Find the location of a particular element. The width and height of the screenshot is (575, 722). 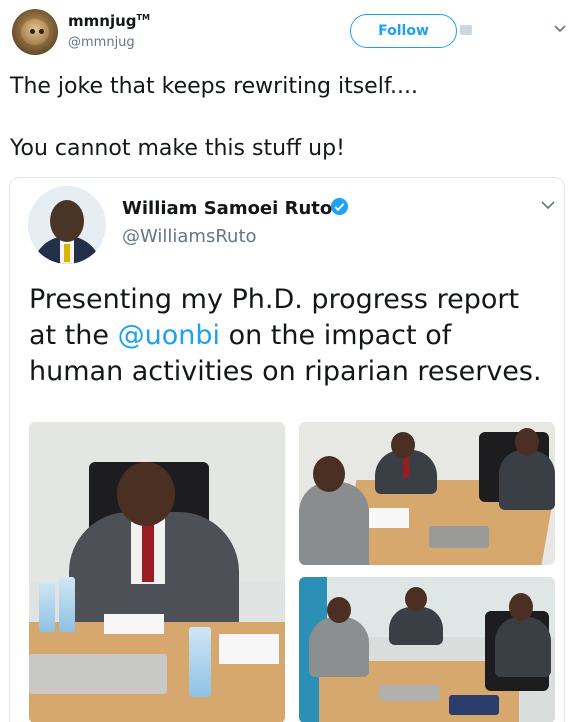

quoted-text-fragment: on the impact of is located at coordinates (336, 335).